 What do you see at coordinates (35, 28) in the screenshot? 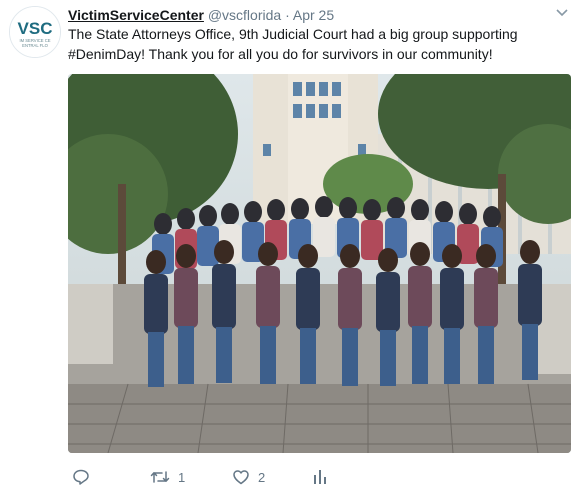
I see `vsc-logo-text: VSC` at bounding box center [35, 28].